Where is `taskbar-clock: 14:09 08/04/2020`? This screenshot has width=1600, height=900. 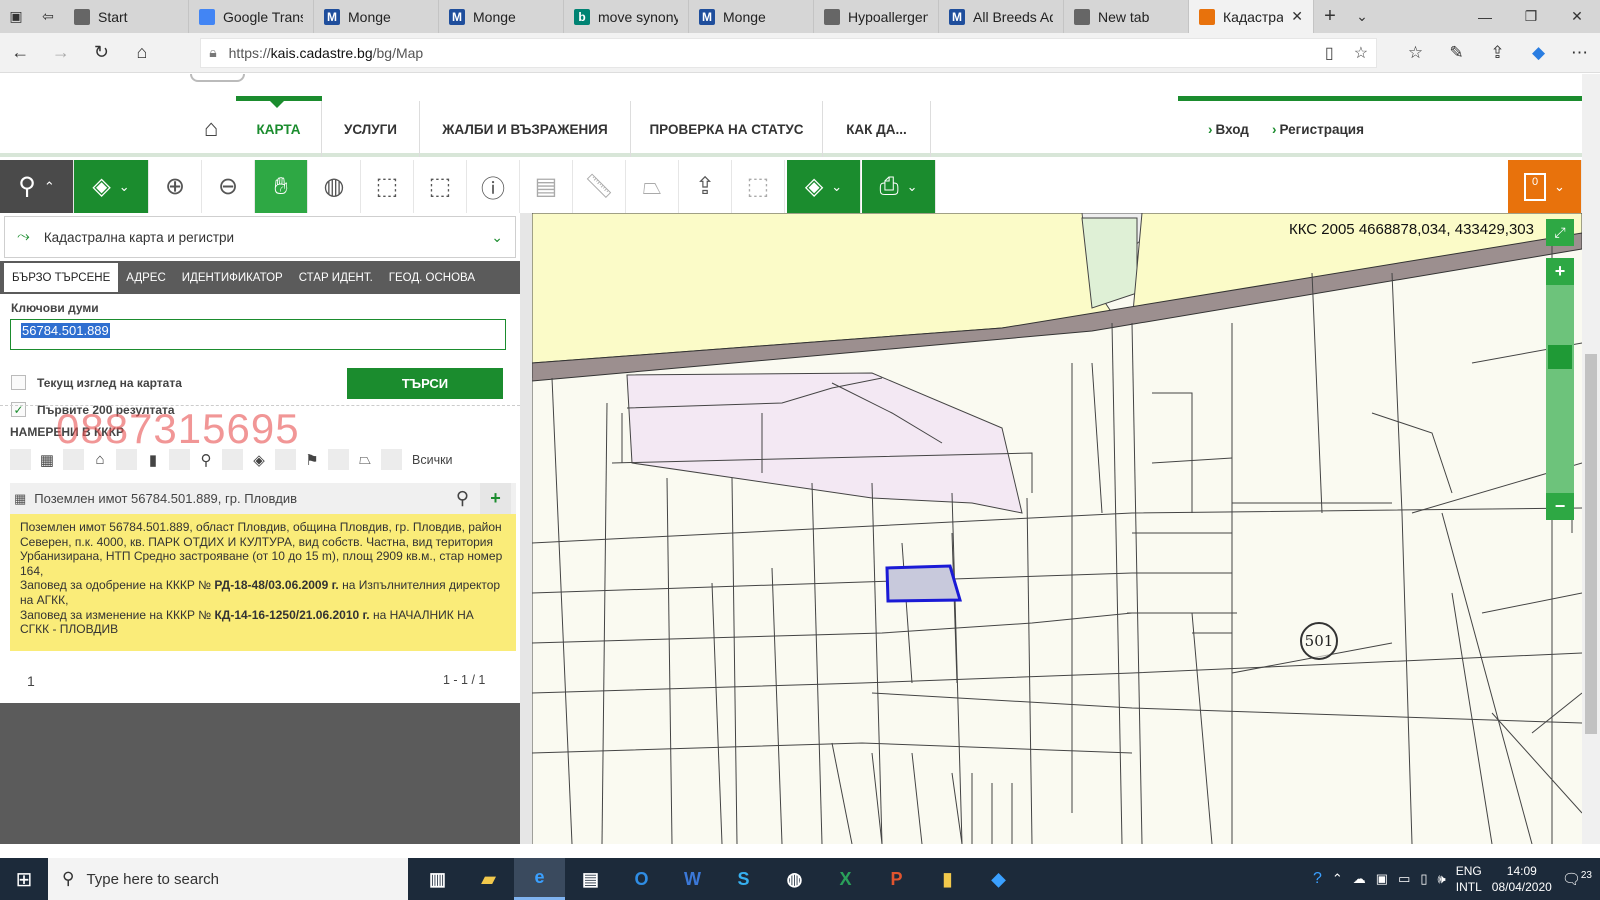 taskbar-clock: 14:09 08/04/2020 is located at coordinates (1522, 879).